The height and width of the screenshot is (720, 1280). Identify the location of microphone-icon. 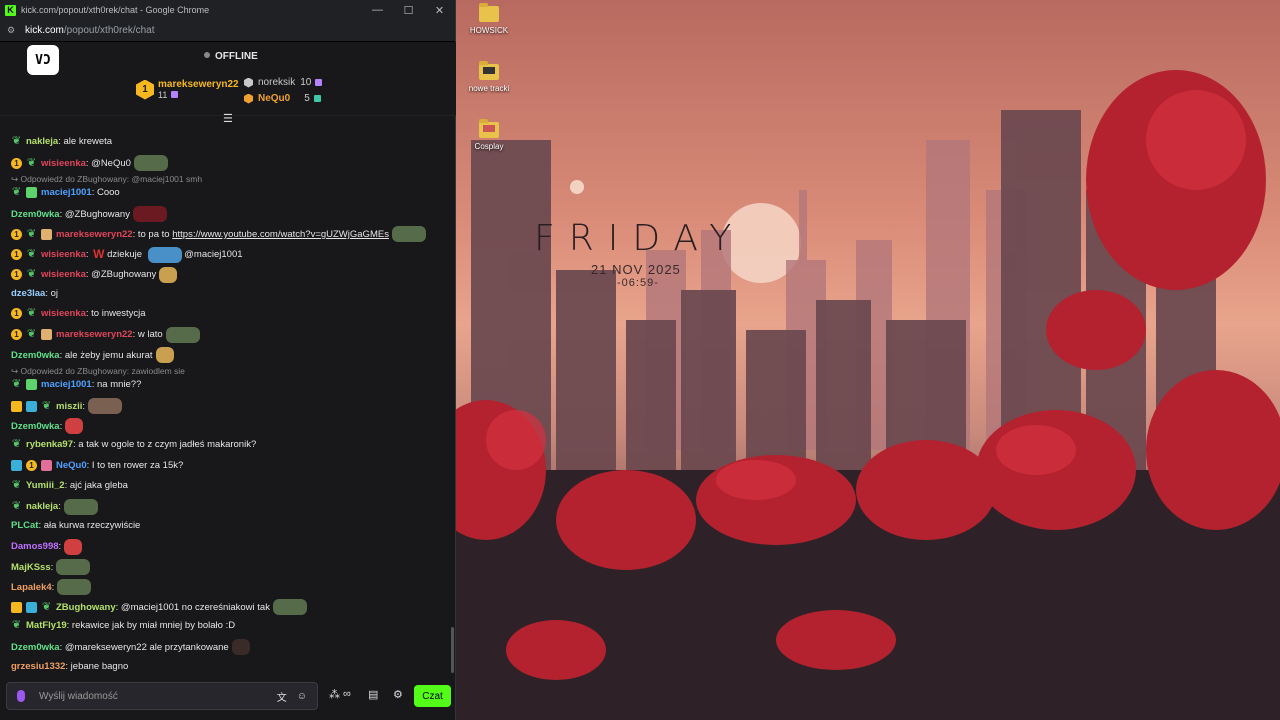
(21, 696).